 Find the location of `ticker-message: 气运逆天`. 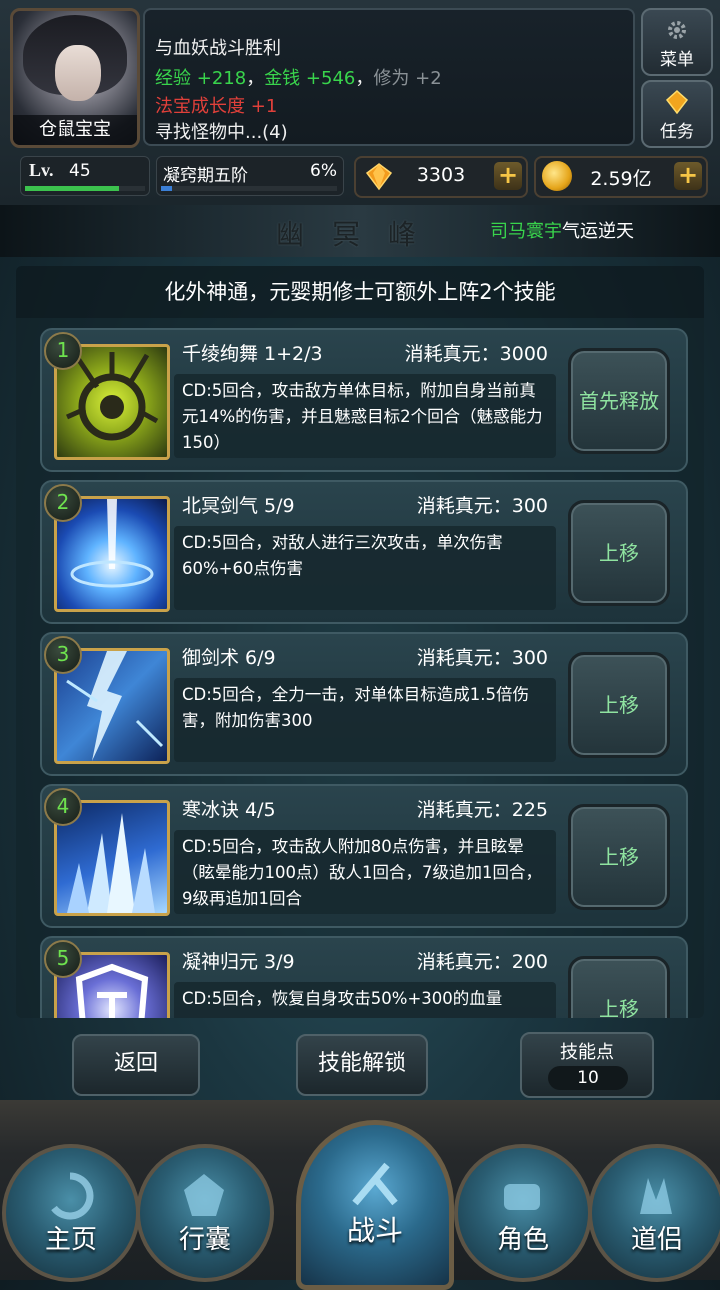

ticker-message: 气运逆天 is located at coordinates (598, 231).